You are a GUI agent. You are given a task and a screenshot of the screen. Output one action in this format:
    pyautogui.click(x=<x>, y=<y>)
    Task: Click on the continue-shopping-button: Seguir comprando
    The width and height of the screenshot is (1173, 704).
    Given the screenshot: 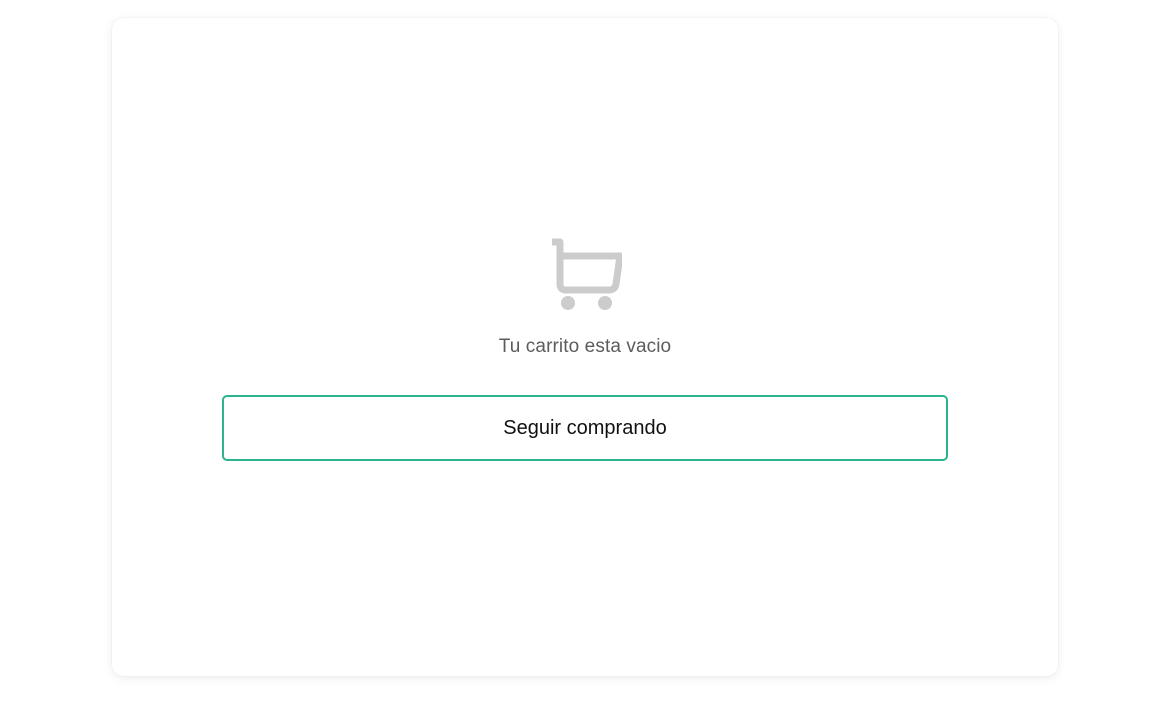 What is the action you would take?
    pyautogui.click(x=585, y=428)
    